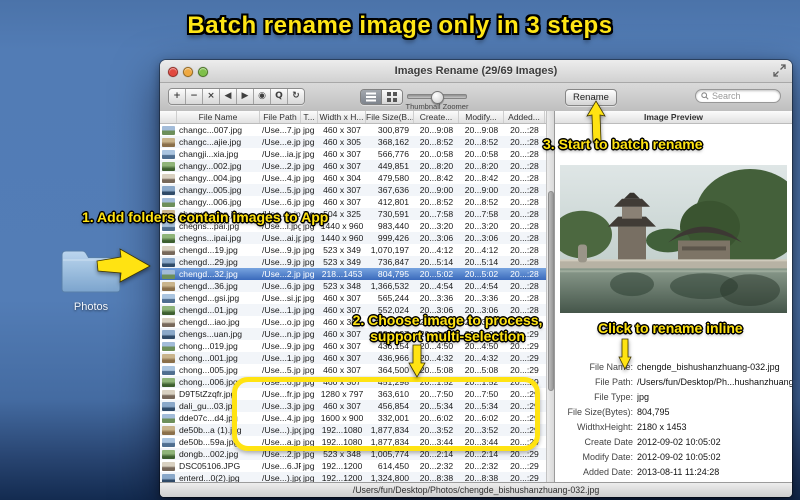 The width and height of the screenshot is (800, 500). What do you see at coordinates (194, 96) in the screenshot?
I see `remove-button: −` at bounding box center [194, 96].